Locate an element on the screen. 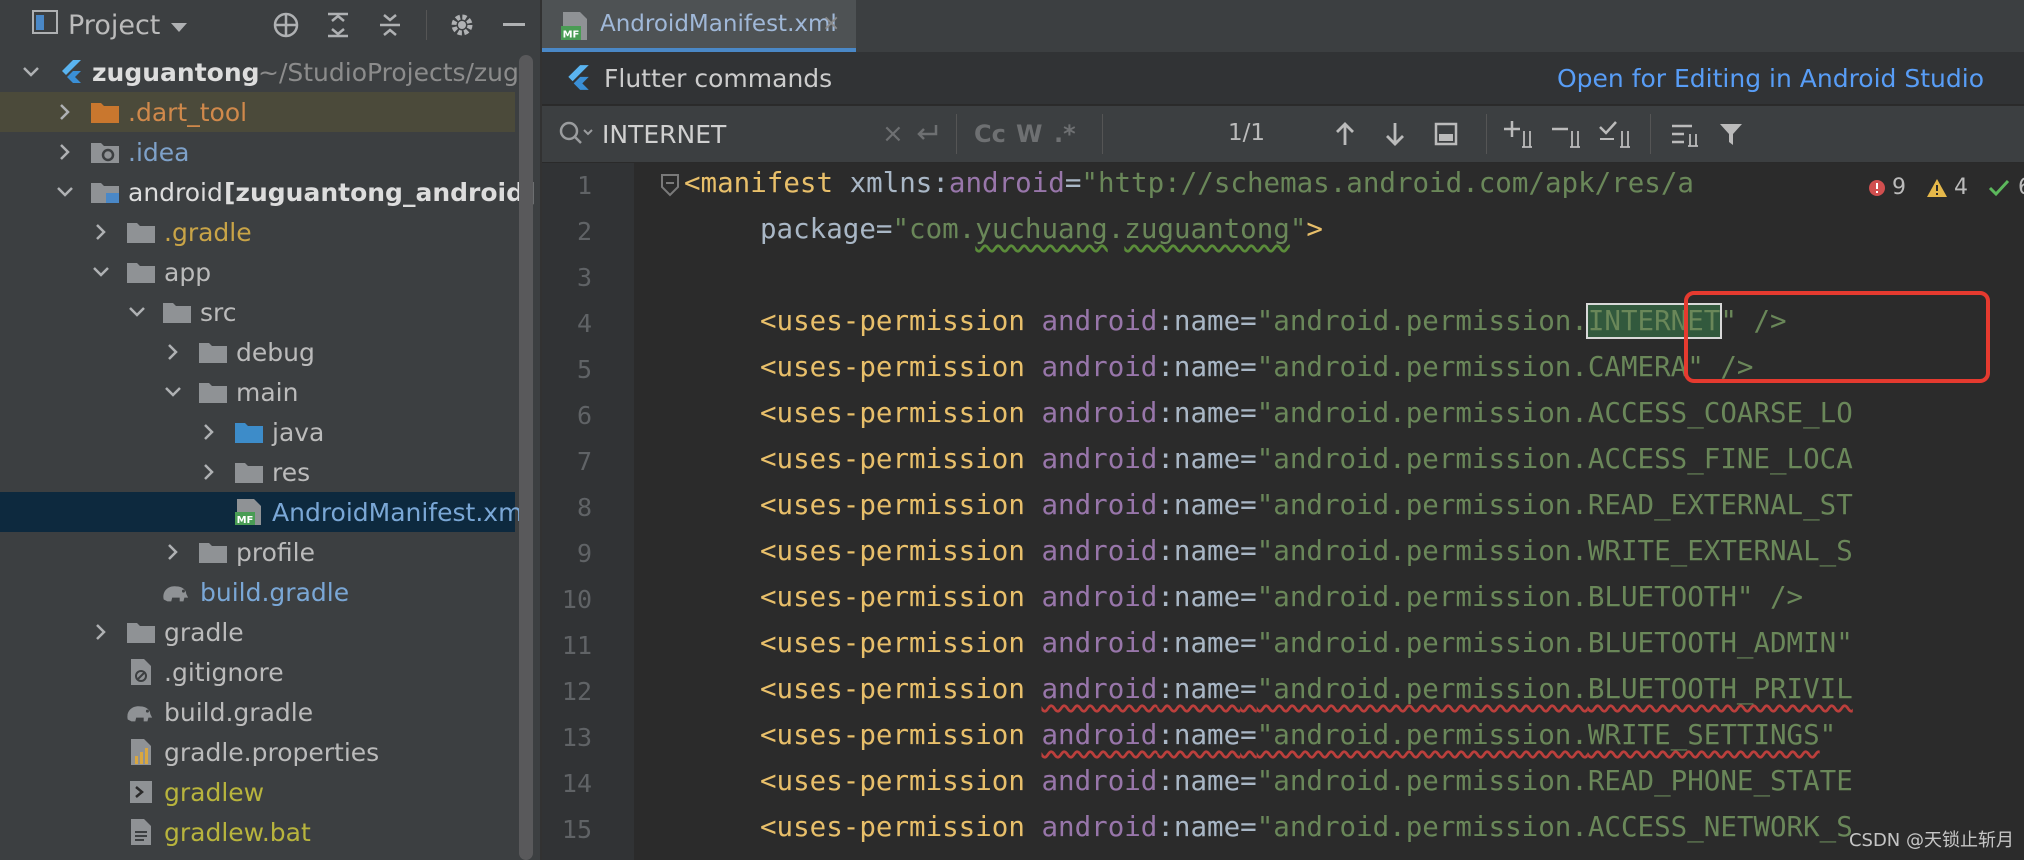  expand-all-icon is located at coordinates (338, 25).